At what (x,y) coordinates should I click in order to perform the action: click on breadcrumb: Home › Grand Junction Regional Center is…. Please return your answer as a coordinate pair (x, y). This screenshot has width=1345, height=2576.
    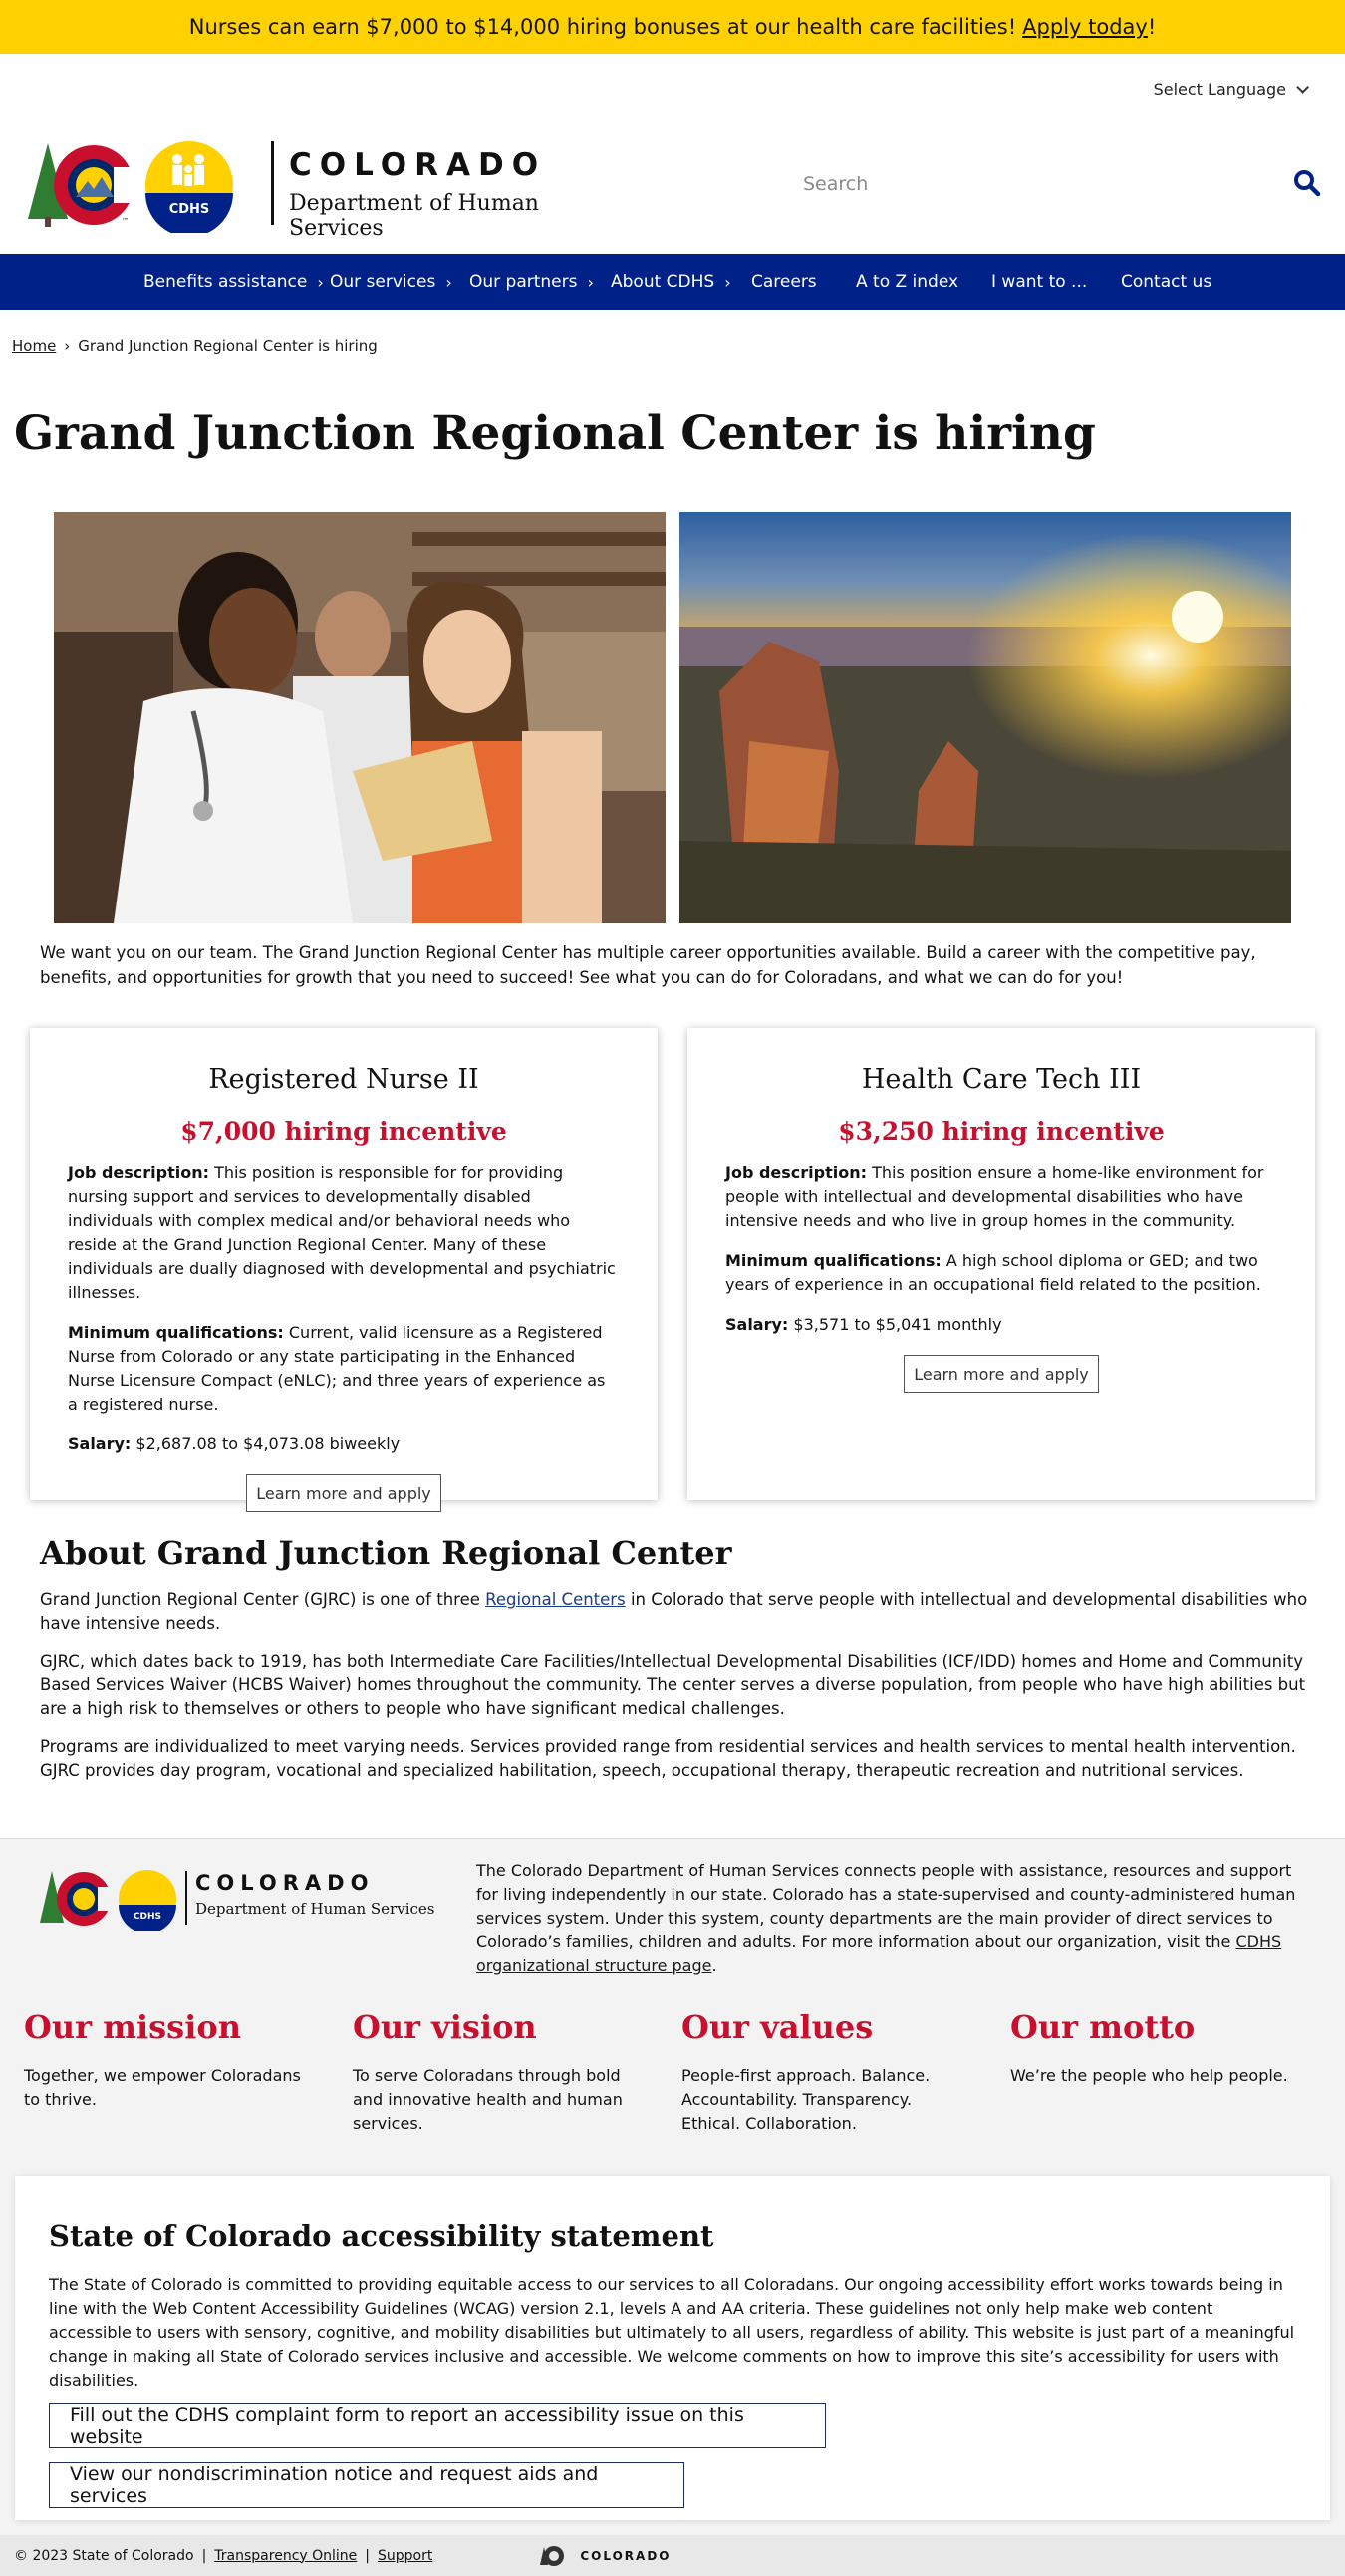
    Looking at the image, I should click on (195, 346).